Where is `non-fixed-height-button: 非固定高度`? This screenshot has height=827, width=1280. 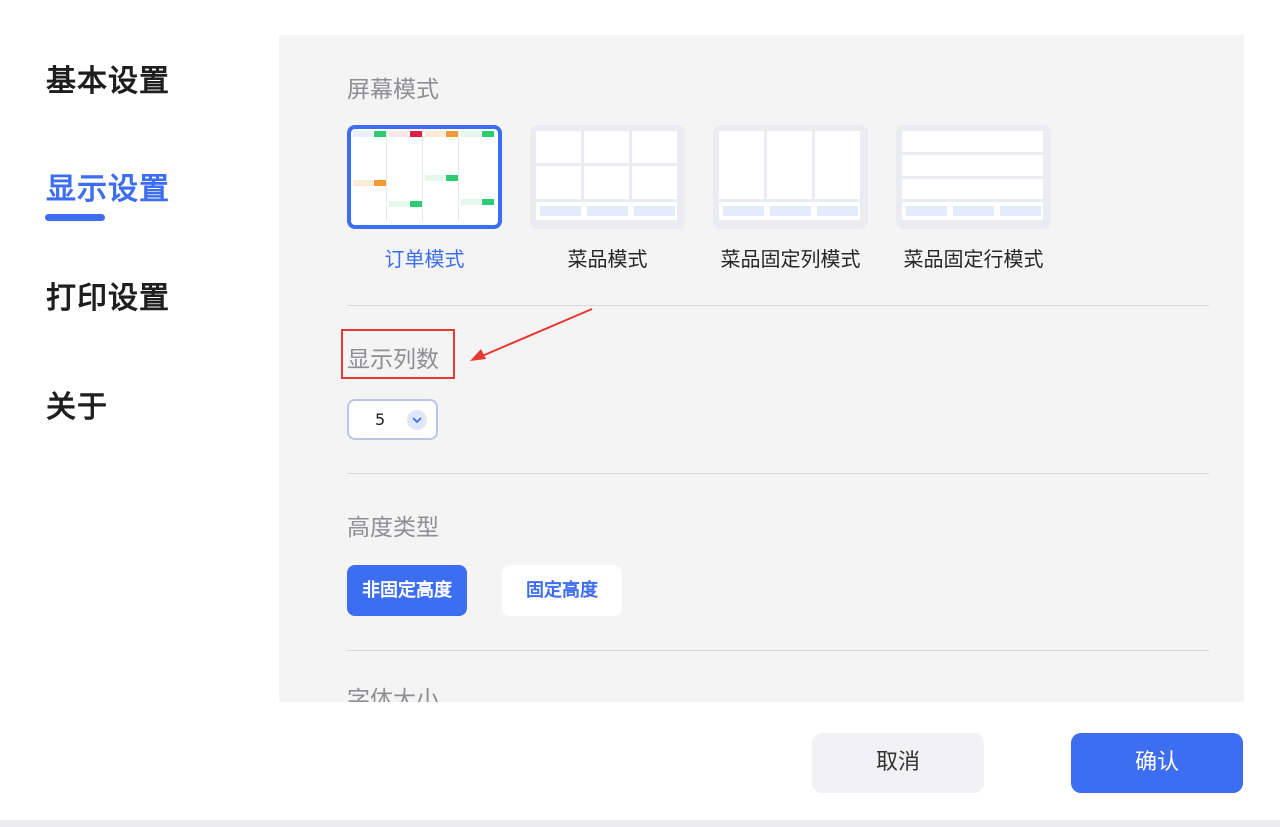
non-fixed-height-button: 非固定高度 is located at coordinates (407, 590).